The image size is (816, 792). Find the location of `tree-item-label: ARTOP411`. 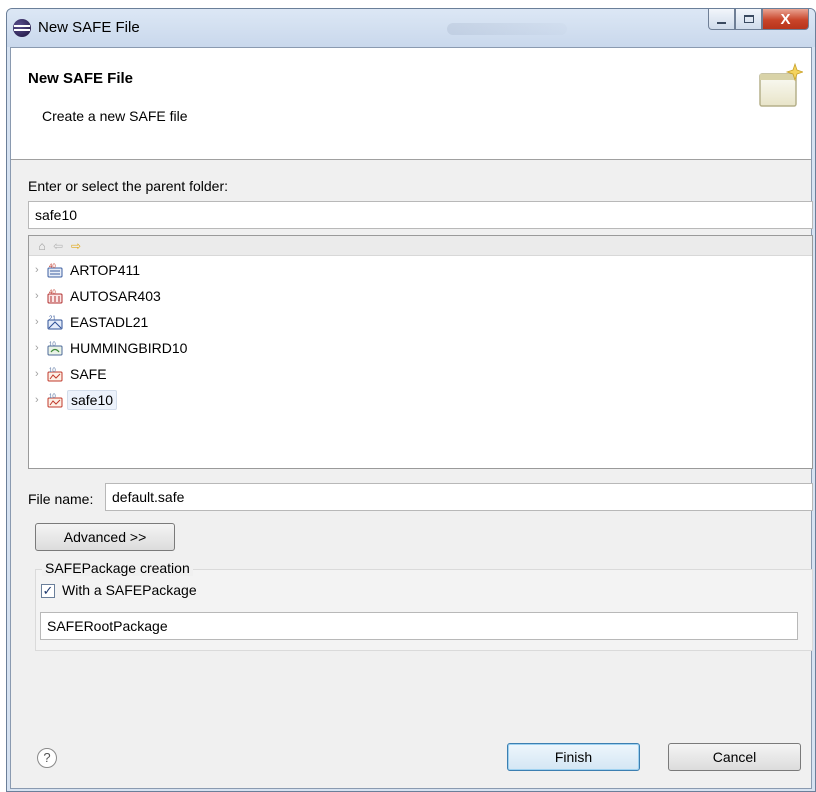

tree-item-label: ARTOP411 is located at coordinates (105, 270).